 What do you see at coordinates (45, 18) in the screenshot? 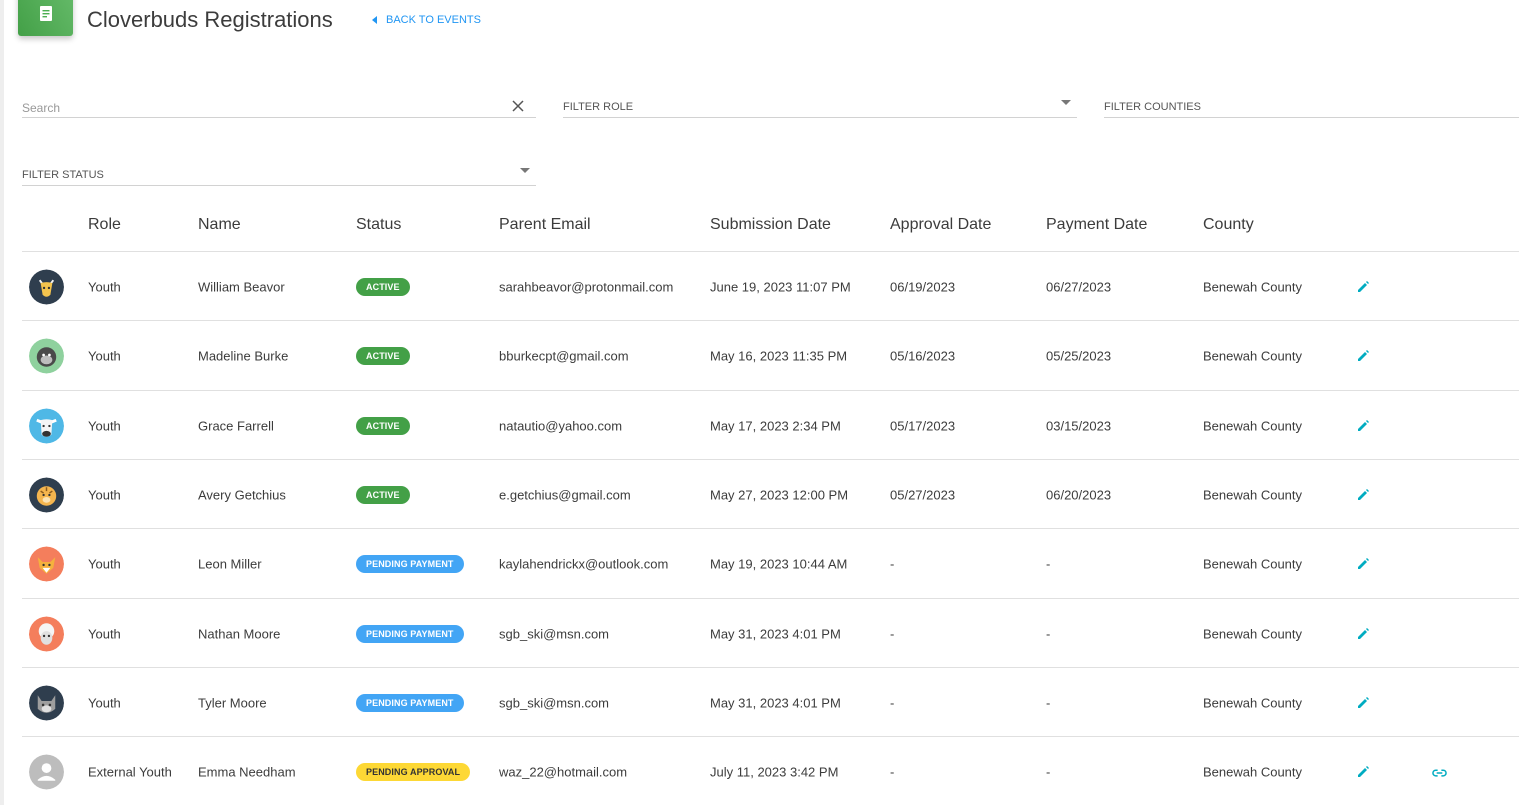
I see `header-icon-card` at bounding box center [45, 18].